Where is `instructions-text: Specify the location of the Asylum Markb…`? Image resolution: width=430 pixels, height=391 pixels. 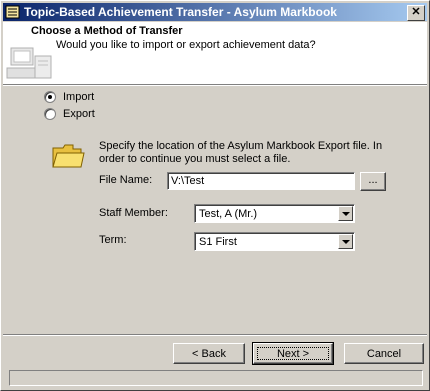 instructions-text: Specify the location of the Asylum Markb… is located at coordinates (241, 152).